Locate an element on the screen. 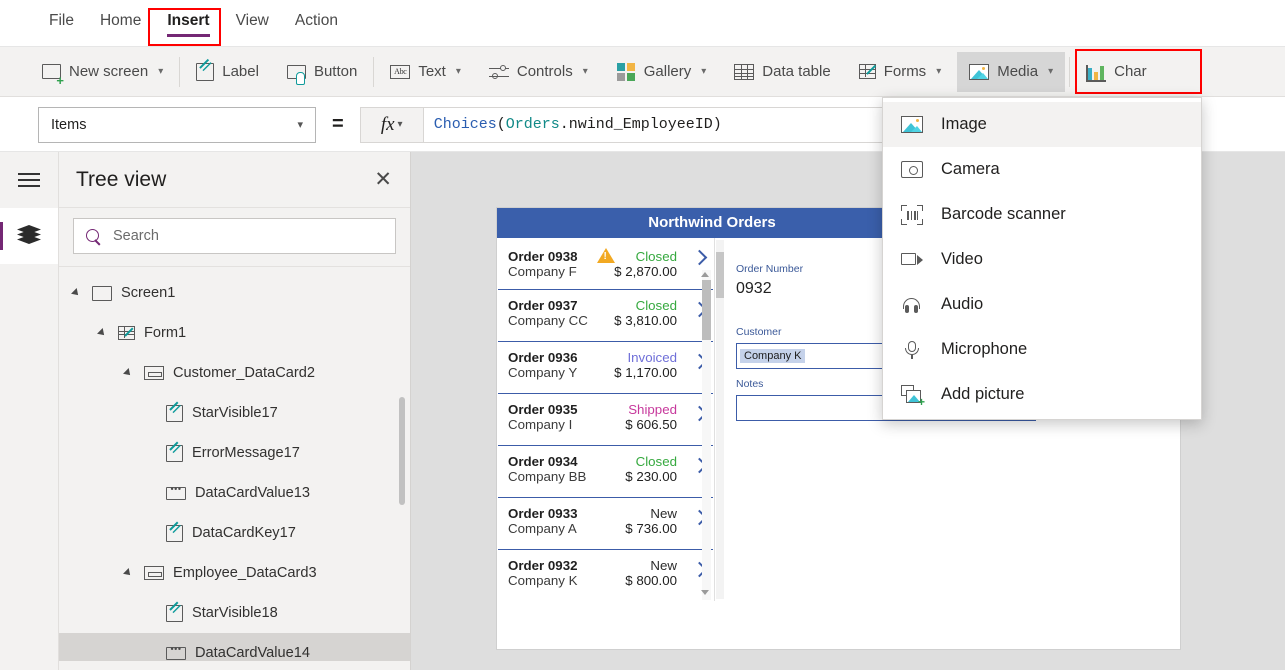 This screenshot has width=1285, height=670. menu-item-image: Image is located at coordinates (1042, 124).